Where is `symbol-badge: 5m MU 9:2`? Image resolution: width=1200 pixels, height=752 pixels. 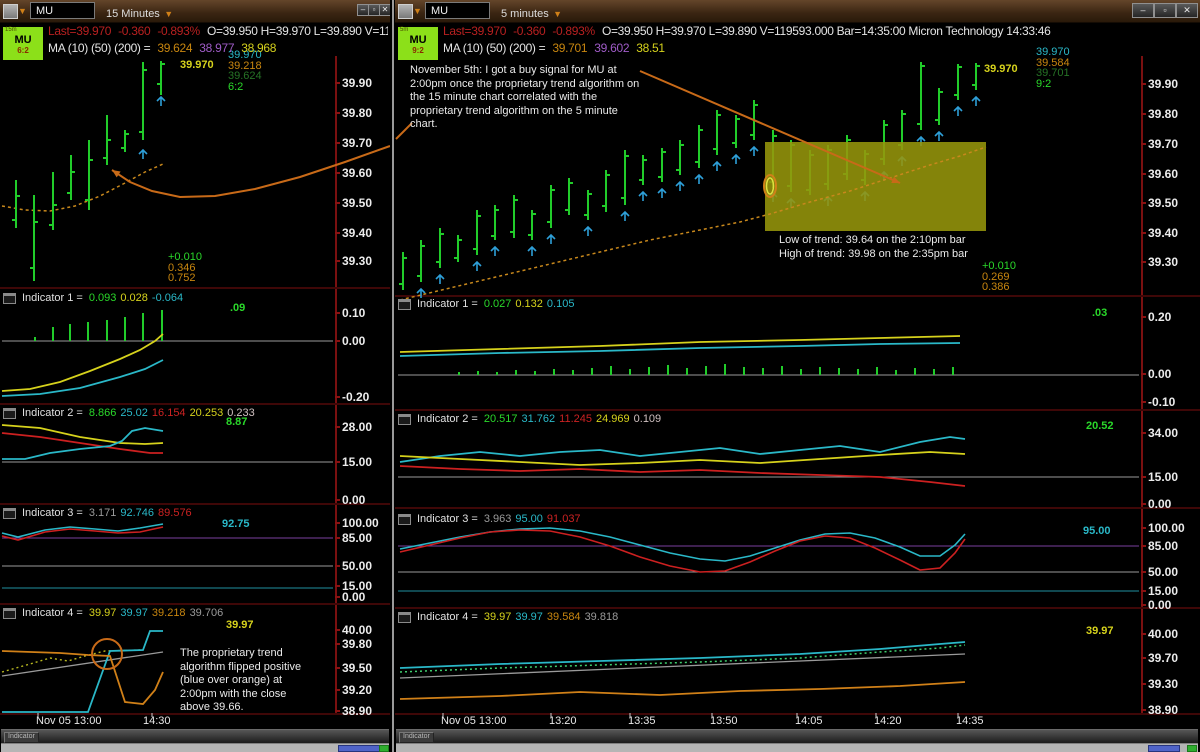
symbol-badge: 5m MU 9:2 is located at coordinates (418, 43).